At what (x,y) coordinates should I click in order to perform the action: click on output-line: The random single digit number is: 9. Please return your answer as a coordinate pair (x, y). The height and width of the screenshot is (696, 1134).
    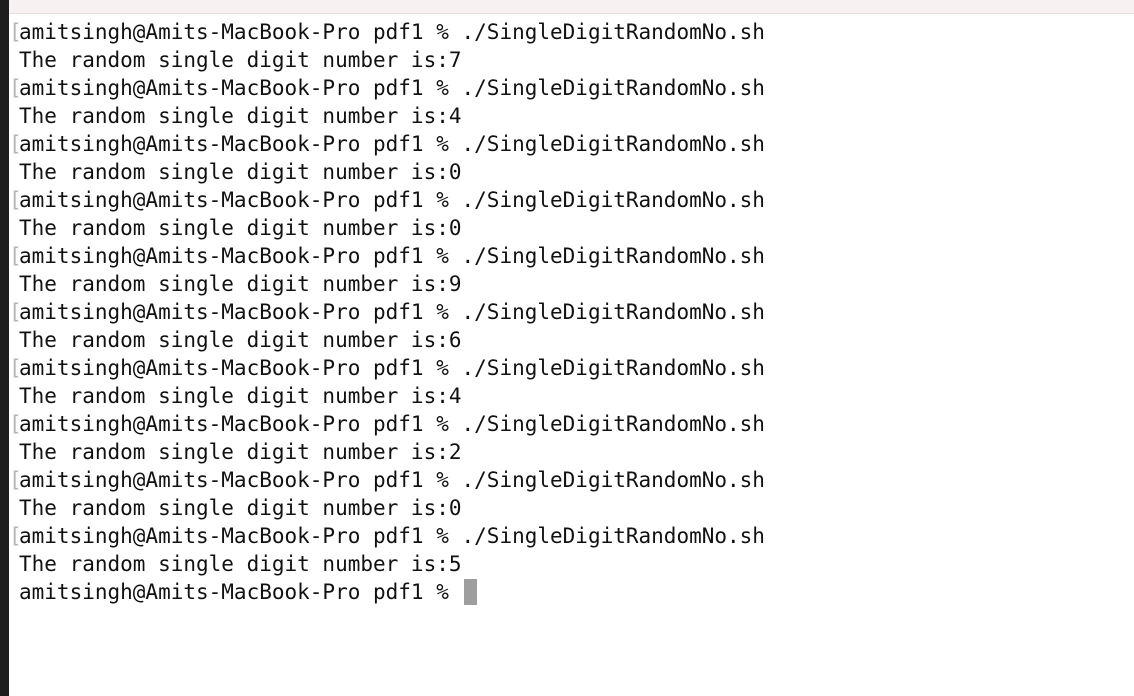
    Looking at the image, I should click on (387, 284).